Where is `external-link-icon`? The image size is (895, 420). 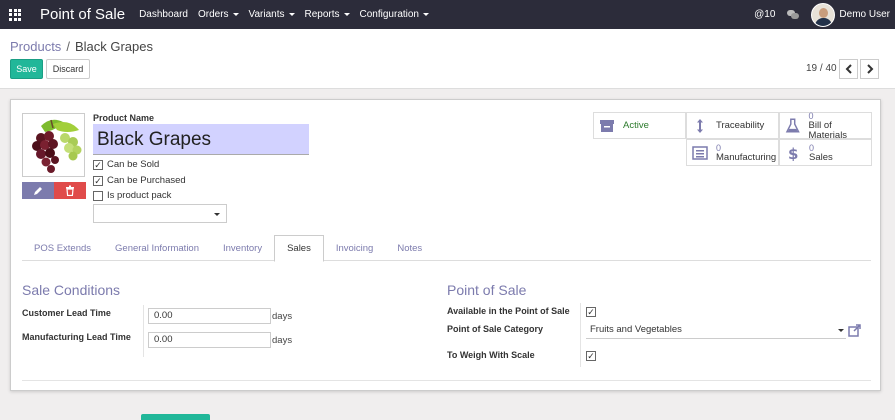 external-link-icon is located at coordinates (854, 330).